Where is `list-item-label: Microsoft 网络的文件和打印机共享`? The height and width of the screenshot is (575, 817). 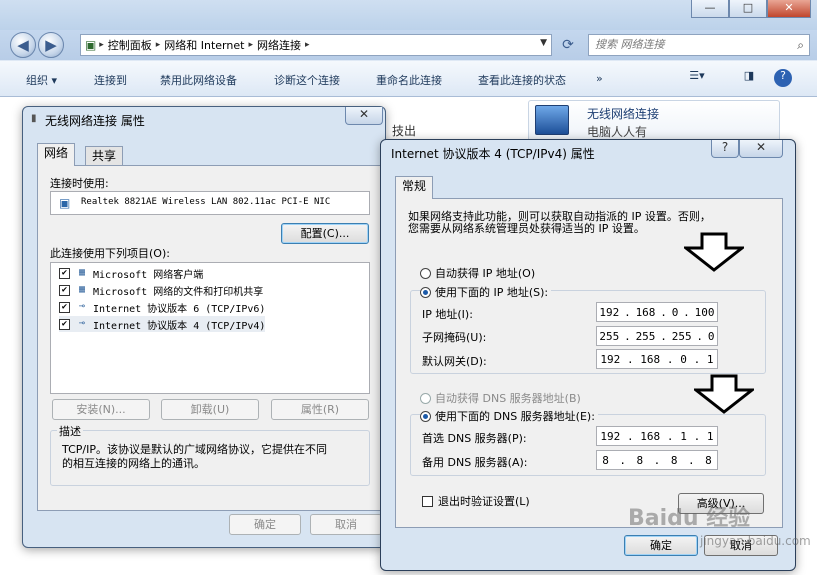 list-item-label: Microsoft 网络的文件和打印机共享 is located at coordinates (178, 292).